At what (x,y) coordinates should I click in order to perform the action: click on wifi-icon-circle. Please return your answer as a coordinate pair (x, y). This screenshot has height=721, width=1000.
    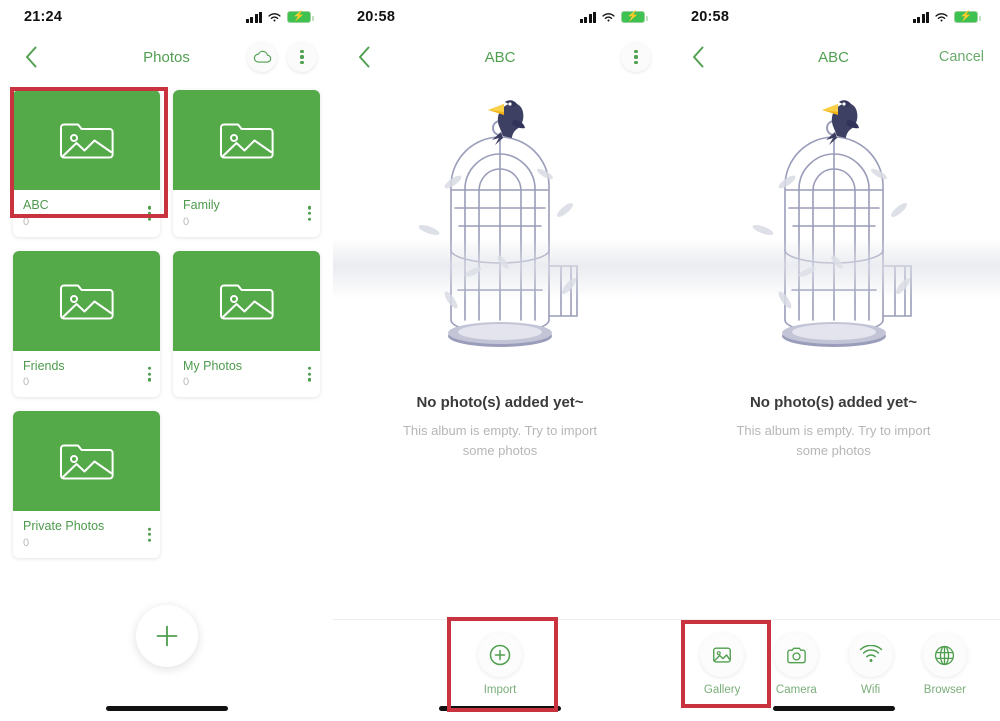
    Looking at the image, I should click on (870, 655).